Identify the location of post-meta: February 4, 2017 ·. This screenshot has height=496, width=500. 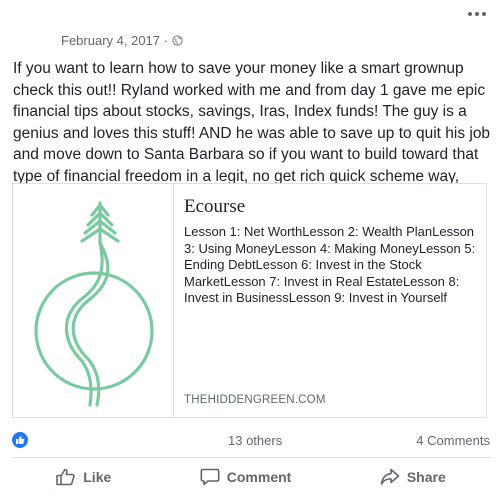
(122, 40).